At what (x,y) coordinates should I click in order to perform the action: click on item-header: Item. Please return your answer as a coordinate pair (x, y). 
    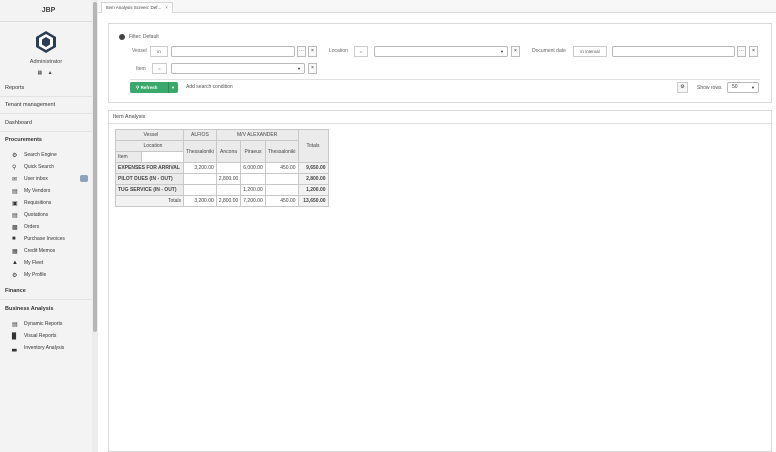
    Looking at the image, I should click on (128, 157).